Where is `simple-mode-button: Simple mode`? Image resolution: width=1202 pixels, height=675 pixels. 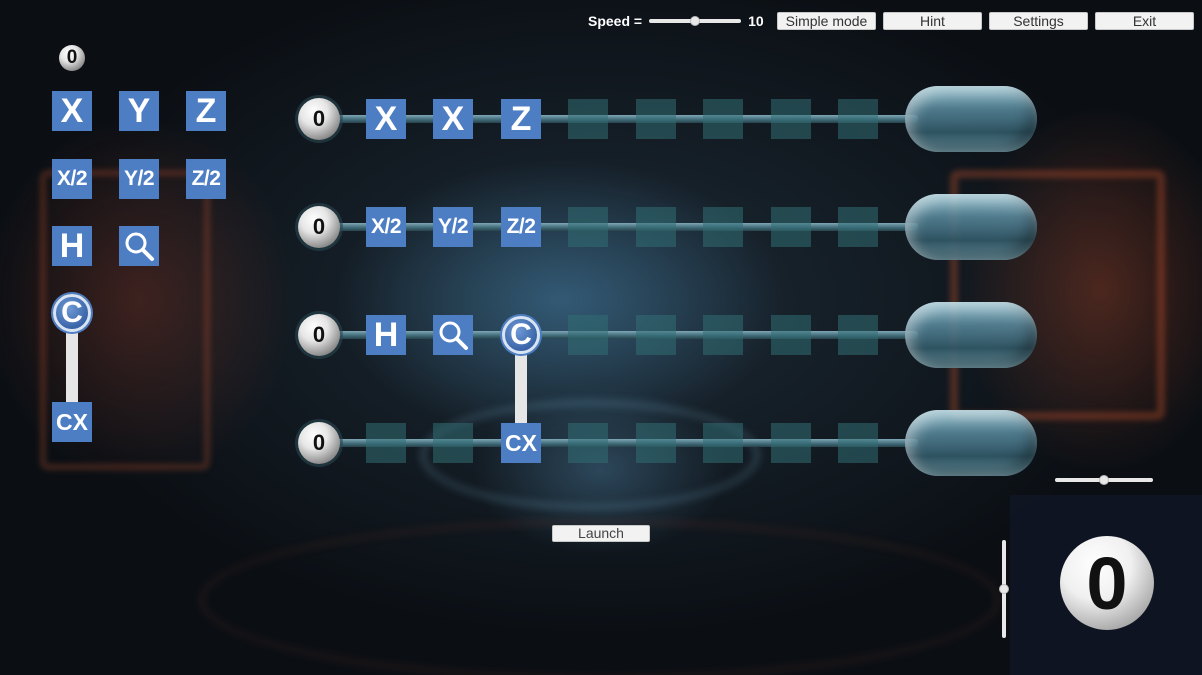
simple-mode-button: Simple mode is located at coordinates (826, 21).